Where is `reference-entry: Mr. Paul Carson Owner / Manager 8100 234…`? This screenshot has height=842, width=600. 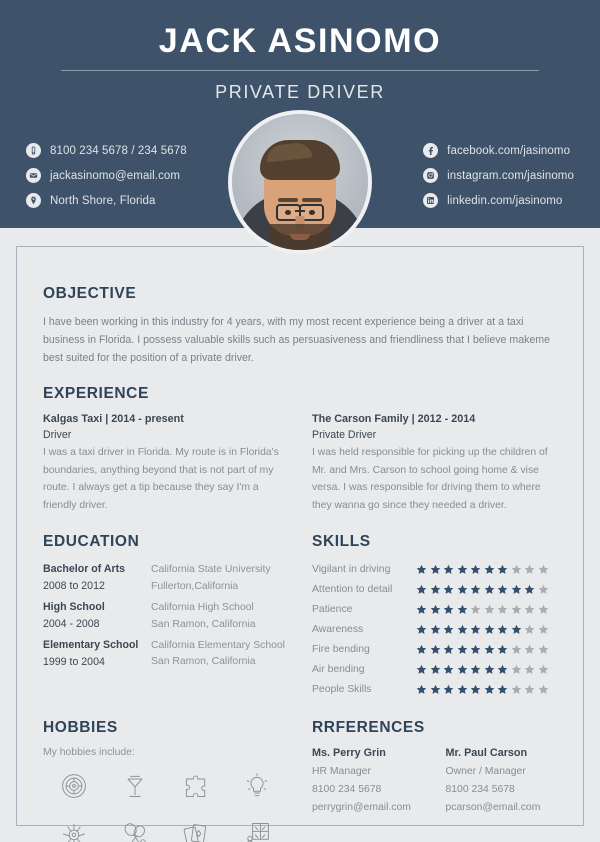
reference-entry: Mr. Paul Carson Owner / Manager 8100 234… is located at coordinates (502, 783).